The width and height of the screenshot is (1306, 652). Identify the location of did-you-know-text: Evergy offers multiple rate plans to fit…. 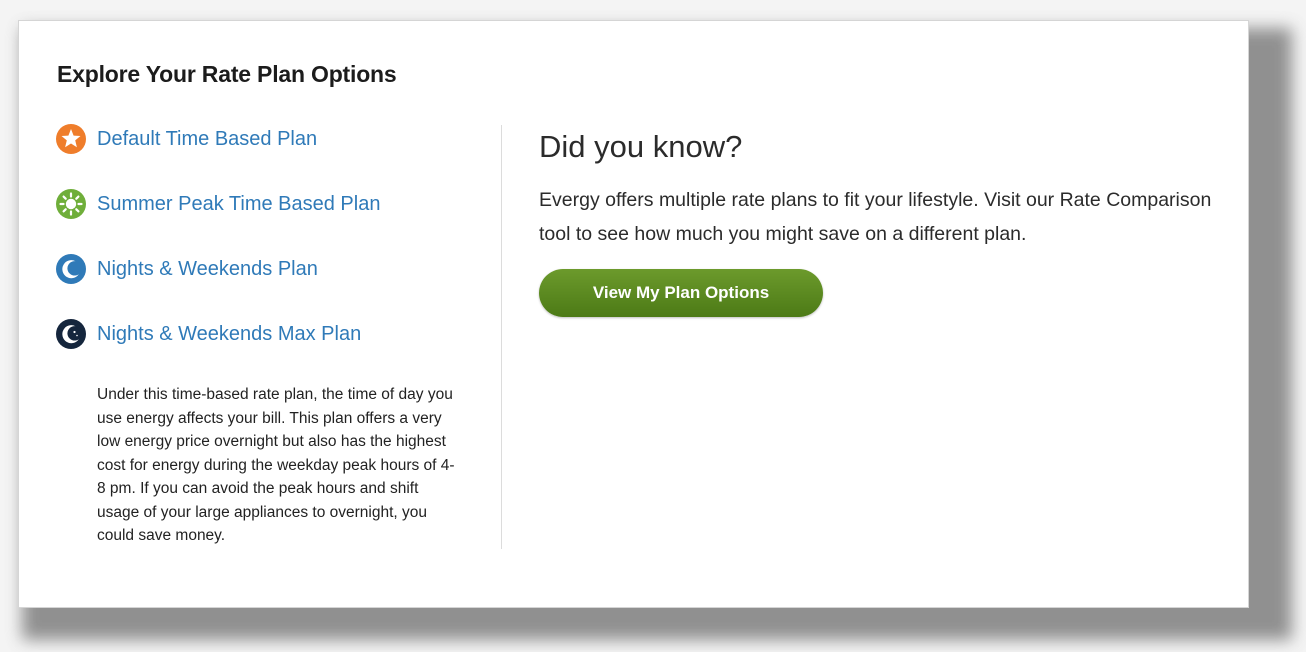
(875, 217).